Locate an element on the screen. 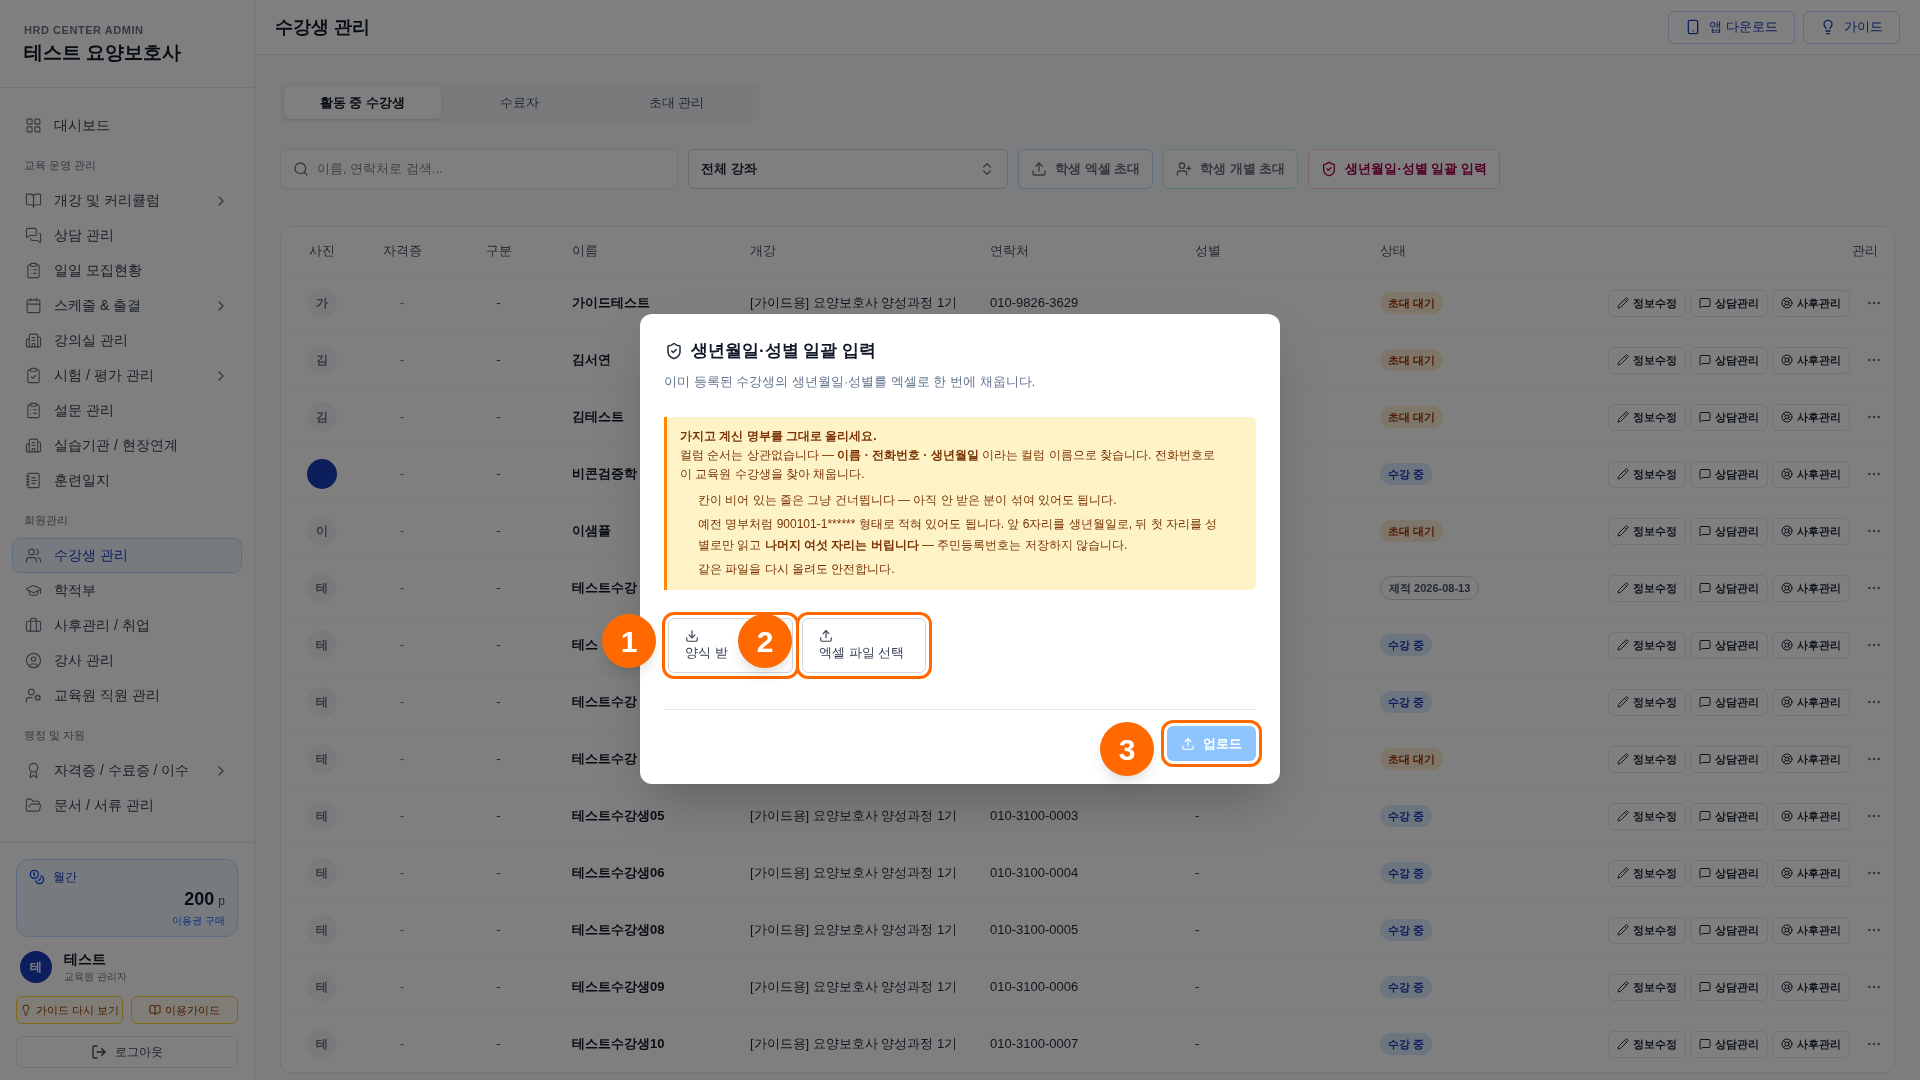 The width and height of the screenshot is (1920, 1080). sidebar-item: 실습기관 / 현장연계 is located at coordinates (127, 445).